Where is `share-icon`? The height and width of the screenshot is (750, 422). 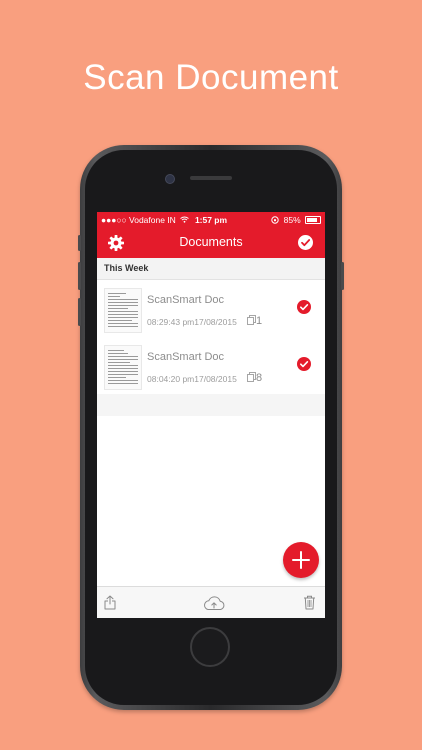 share-icon is located at coordinates (110, 602).